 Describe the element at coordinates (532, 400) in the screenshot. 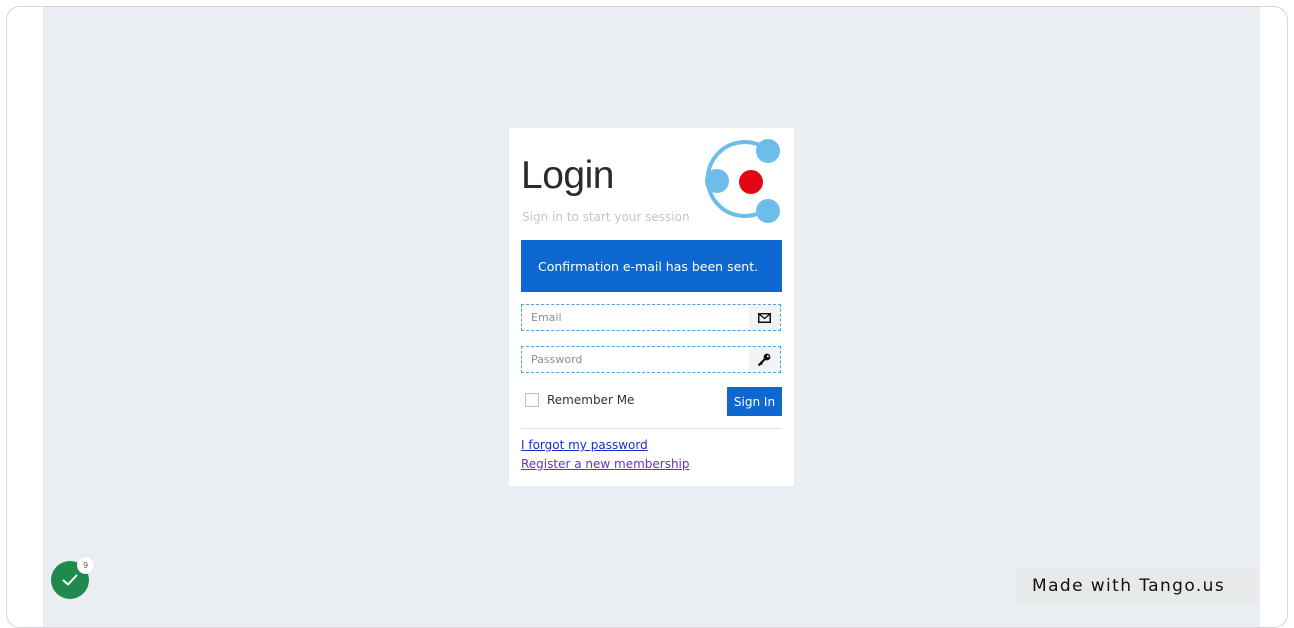

I see `remember-me-checkbox` at that location.